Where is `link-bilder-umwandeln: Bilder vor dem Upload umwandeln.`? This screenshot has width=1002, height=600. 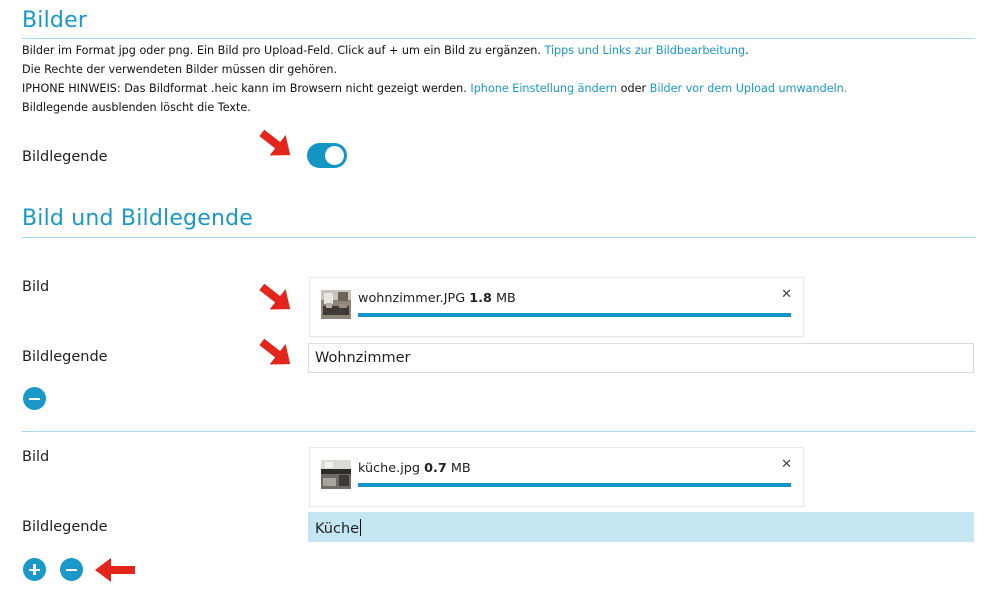 link-bilder-umwandeln: Bilder vor dem Upload umwandeln. is located at coordinates (749, 88).